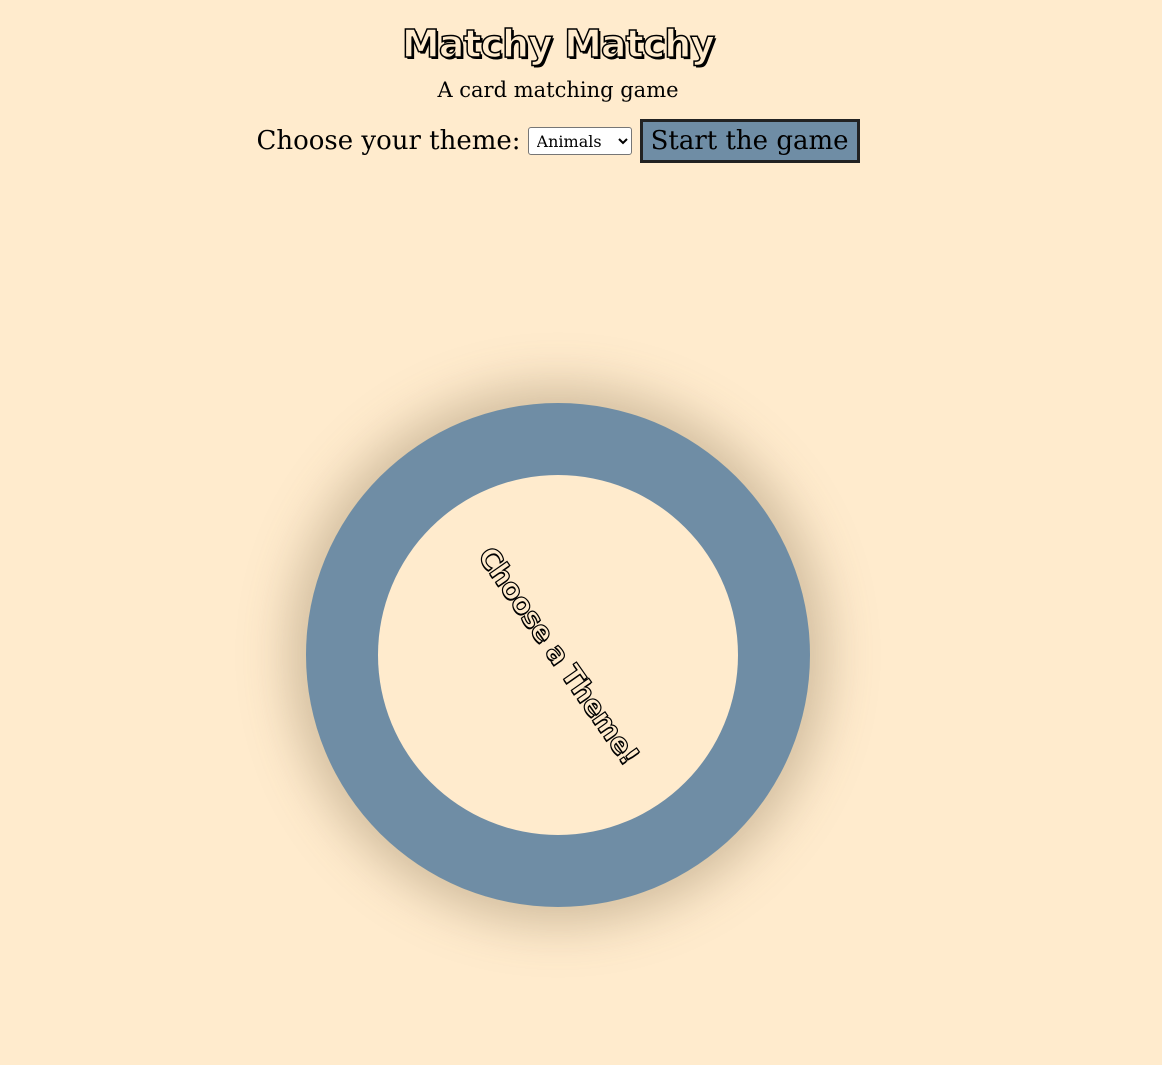 This screenshot has height=1065, width=1162. I want to click on page-title: Matchy Matchy, so click(558, 44).